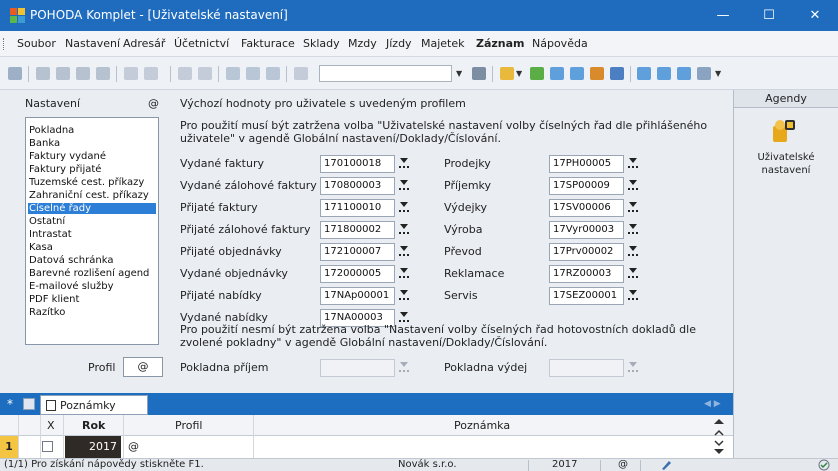  Describe the element at coordinates (784, 131) in the screenshot. I see `user-settings-icon` at that location.